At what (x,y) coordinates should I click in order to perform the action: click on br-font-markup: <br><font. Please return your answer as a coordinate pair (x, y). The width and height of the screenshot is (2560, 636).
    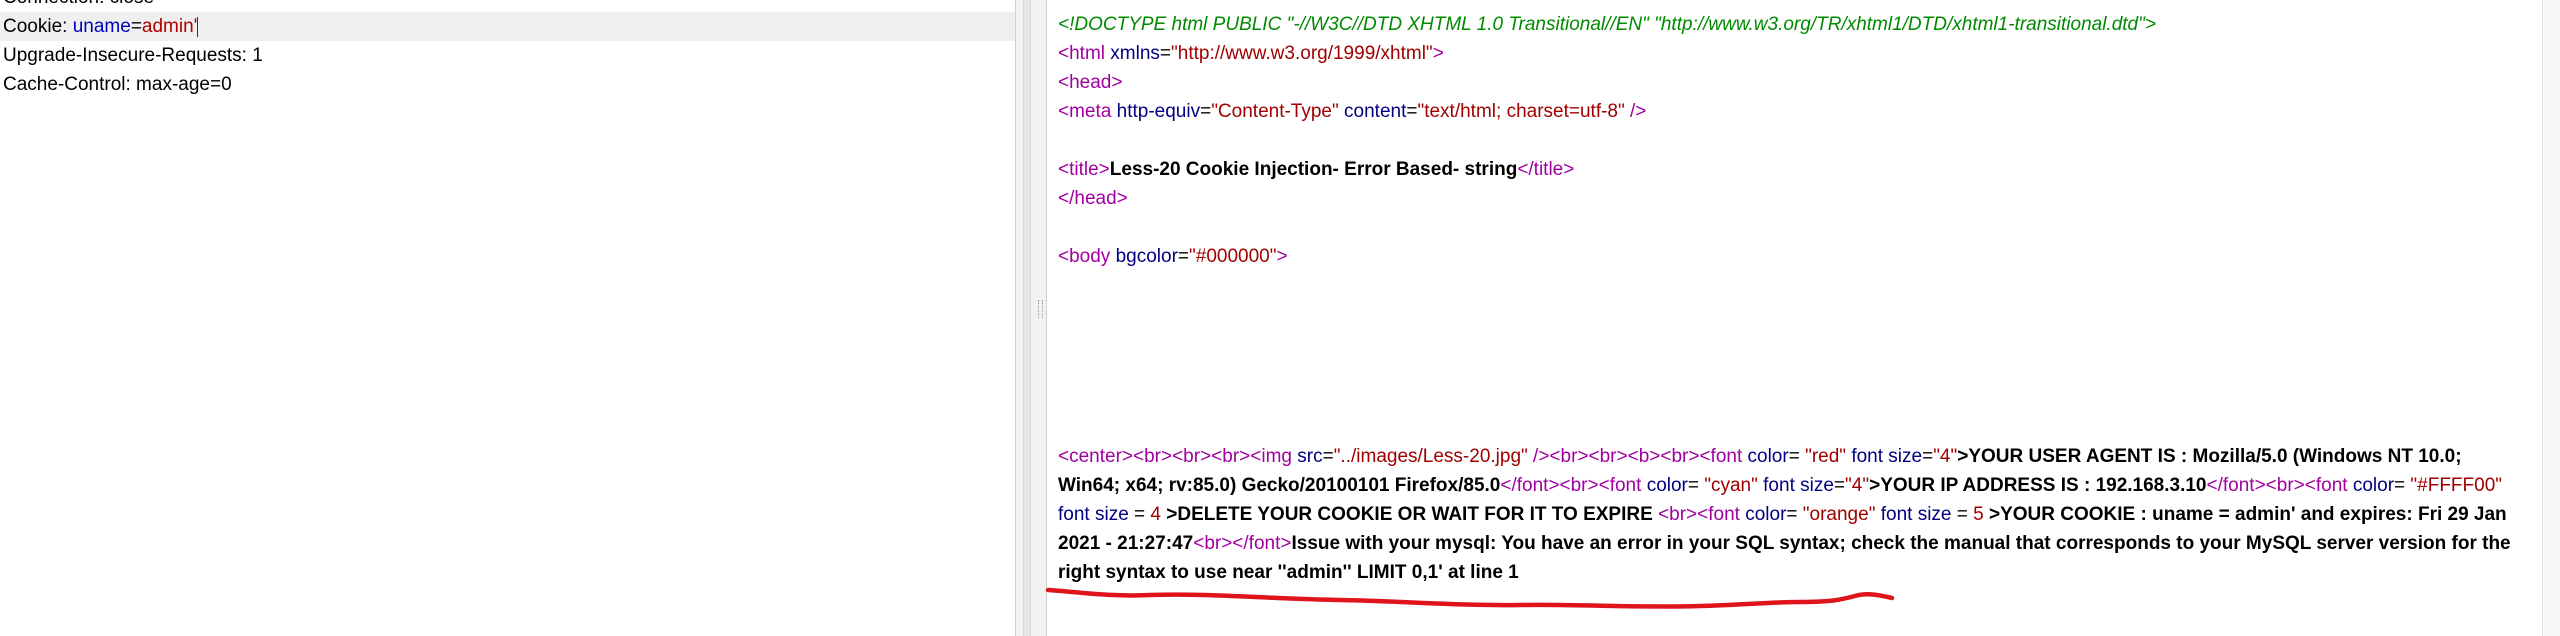
    Looking at the image, I should click on (1702, 514).